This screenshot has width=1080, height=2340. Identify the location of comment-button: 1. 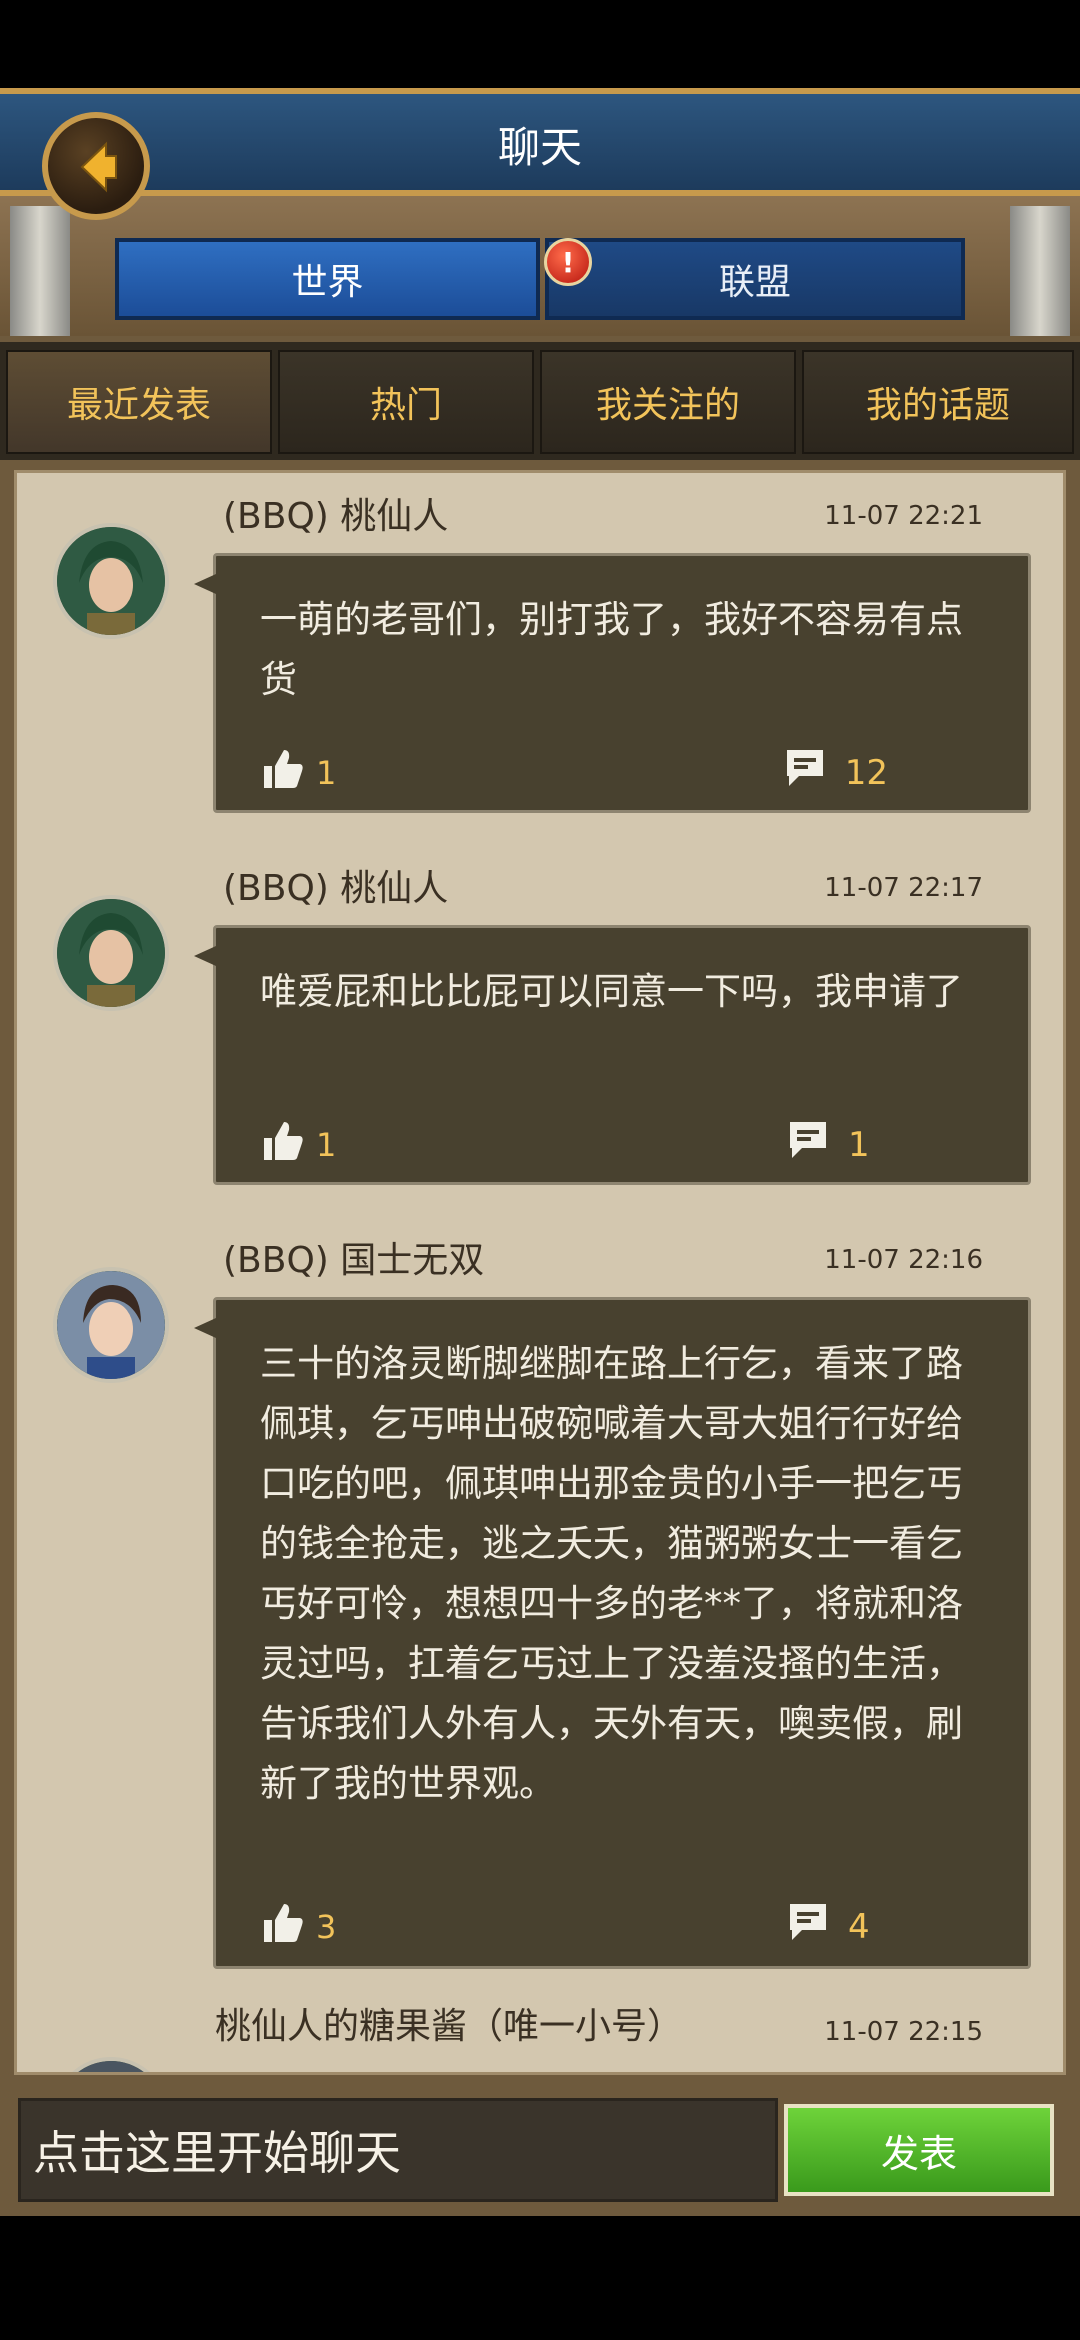
(837, 1144).